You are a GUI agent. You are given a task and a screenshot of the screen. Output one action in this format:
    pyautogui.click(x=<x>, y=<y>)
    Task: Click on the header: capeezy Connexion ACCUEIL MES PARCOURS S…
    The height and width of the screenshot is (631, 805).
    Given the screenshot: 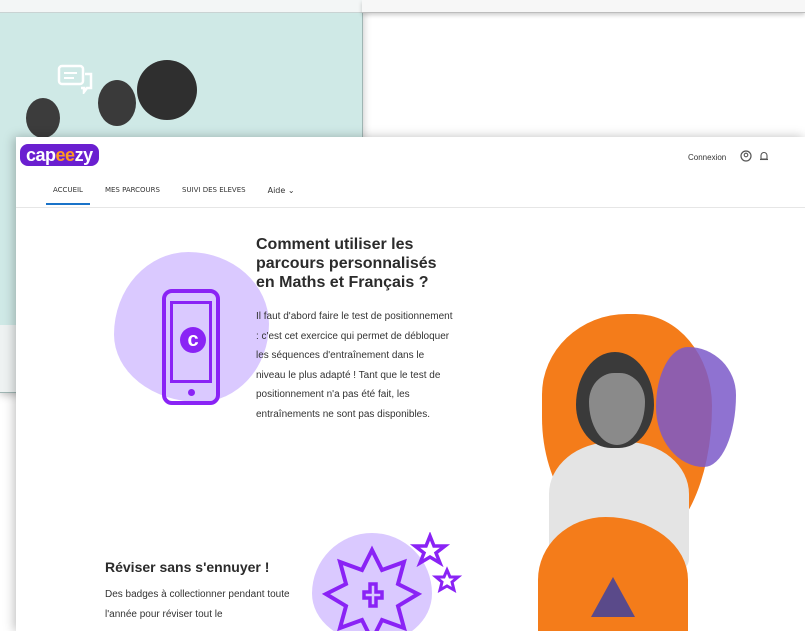 What is the action you would take?
    pyautogui.click(x=410, y=172)
    